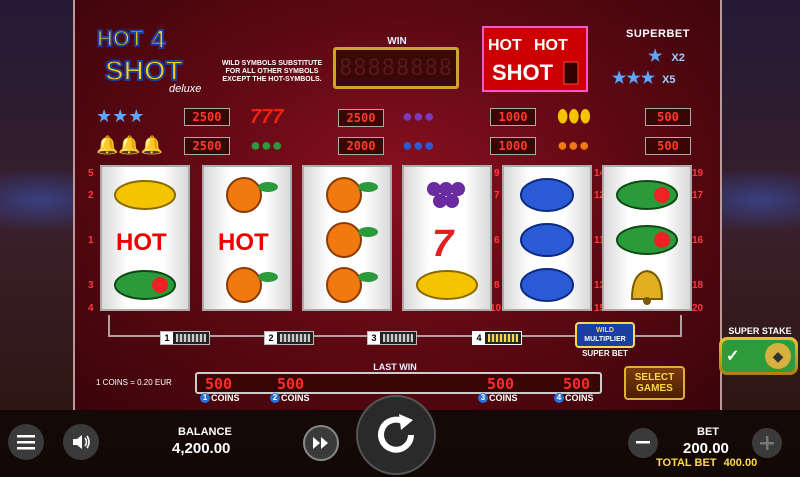 This screenshot has width=800, height=477. I want to click on coin-marker-3: 3, so click(392, 338).